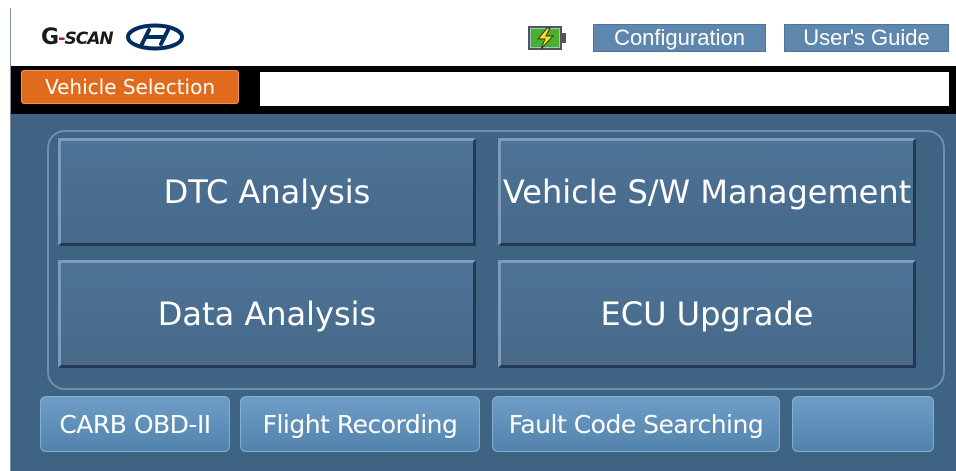 Image resolution: width=956 pixels, height=471 pixels. Describe the element at coordinates (679, 38) in the screenshot. I see `configuration-button: Configuration` at that location.